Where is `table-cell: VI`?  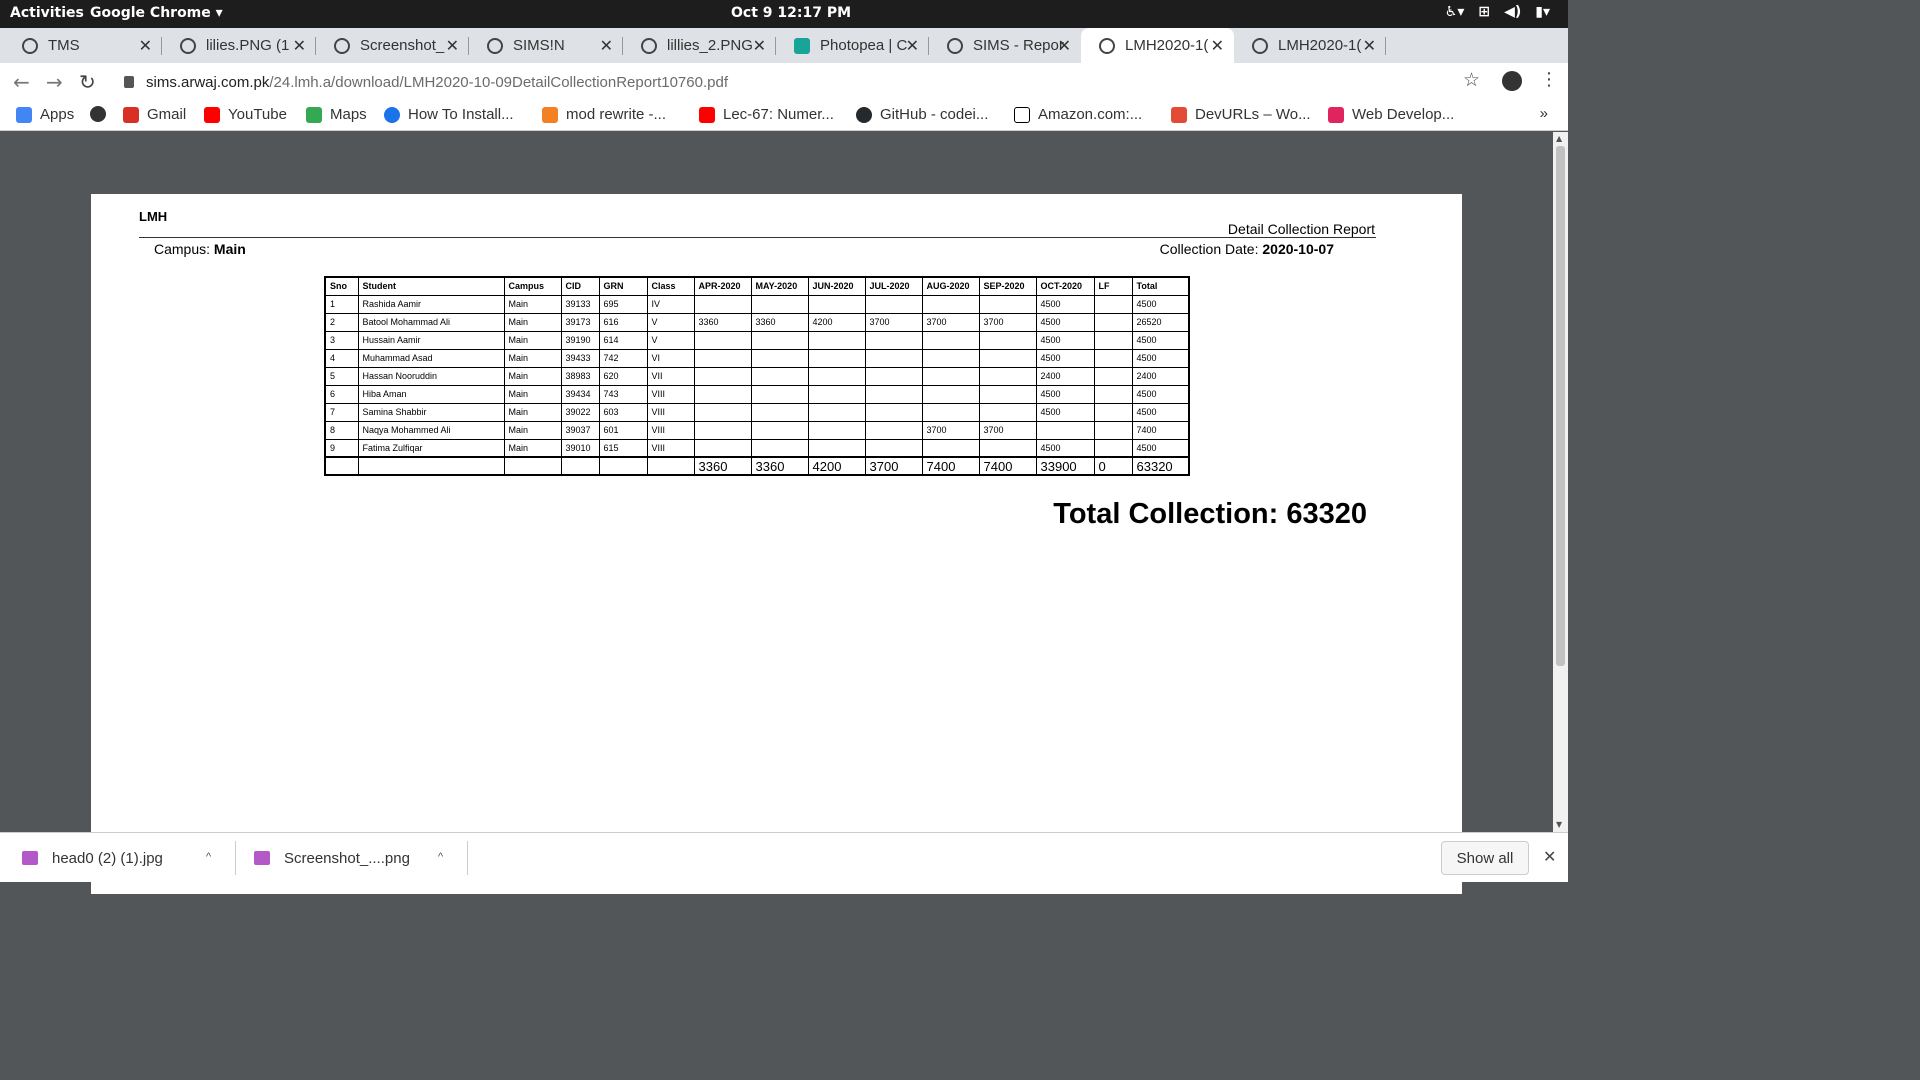 table-cell: VI is located at coordinates (670, 358).